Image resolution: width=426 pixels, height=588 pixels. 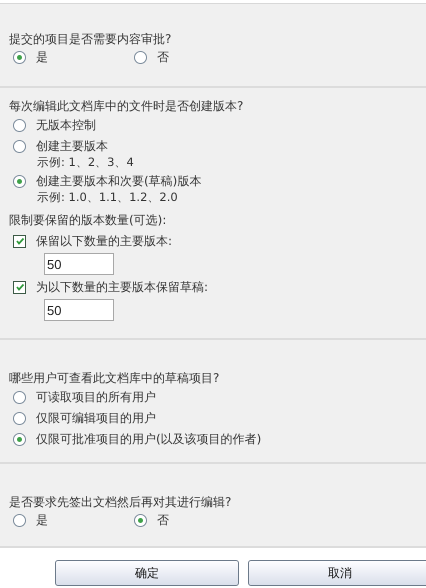 I want to click on dialog-button: 取消, so click(x=337, y=573).